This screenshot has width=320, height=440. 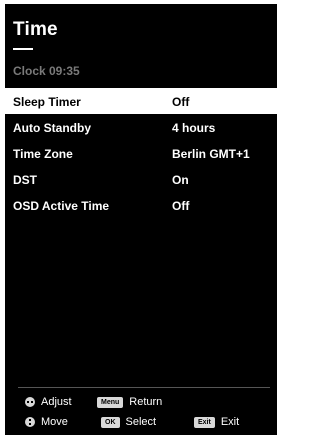 What do you see at coordinates (141, 127) in the screenshot?
I see `menu-item-auto-standby: Auto Standby 4 hours` at bounding box center [141, 127].